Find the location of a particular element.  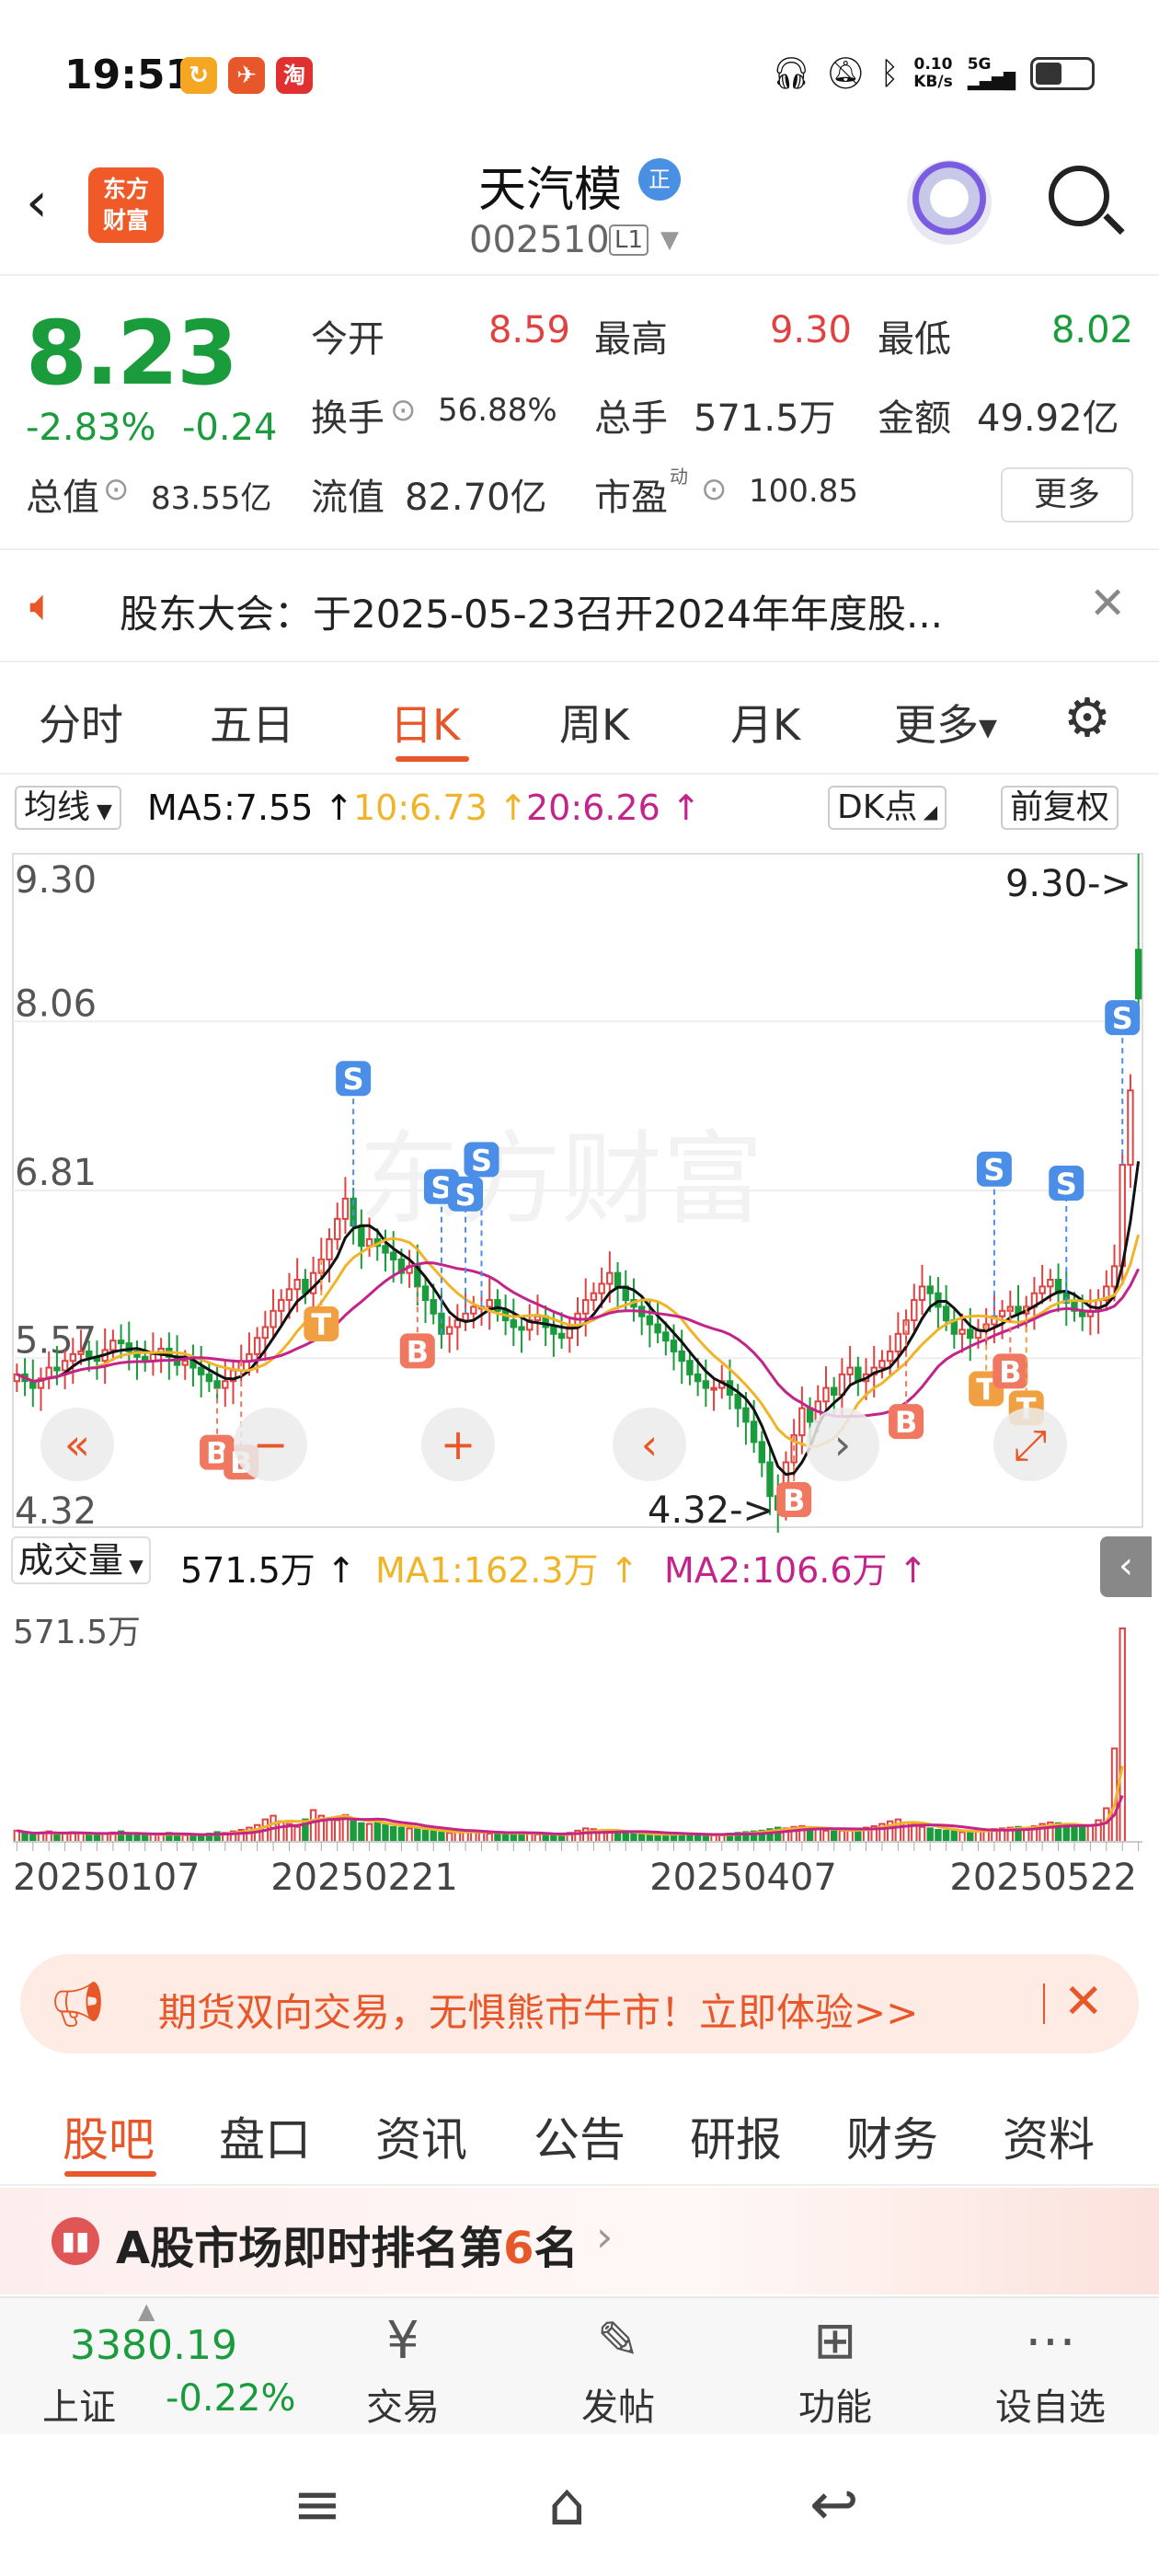

dk-points-selector: DK点 ◢ is located at coordinates (887, 808).